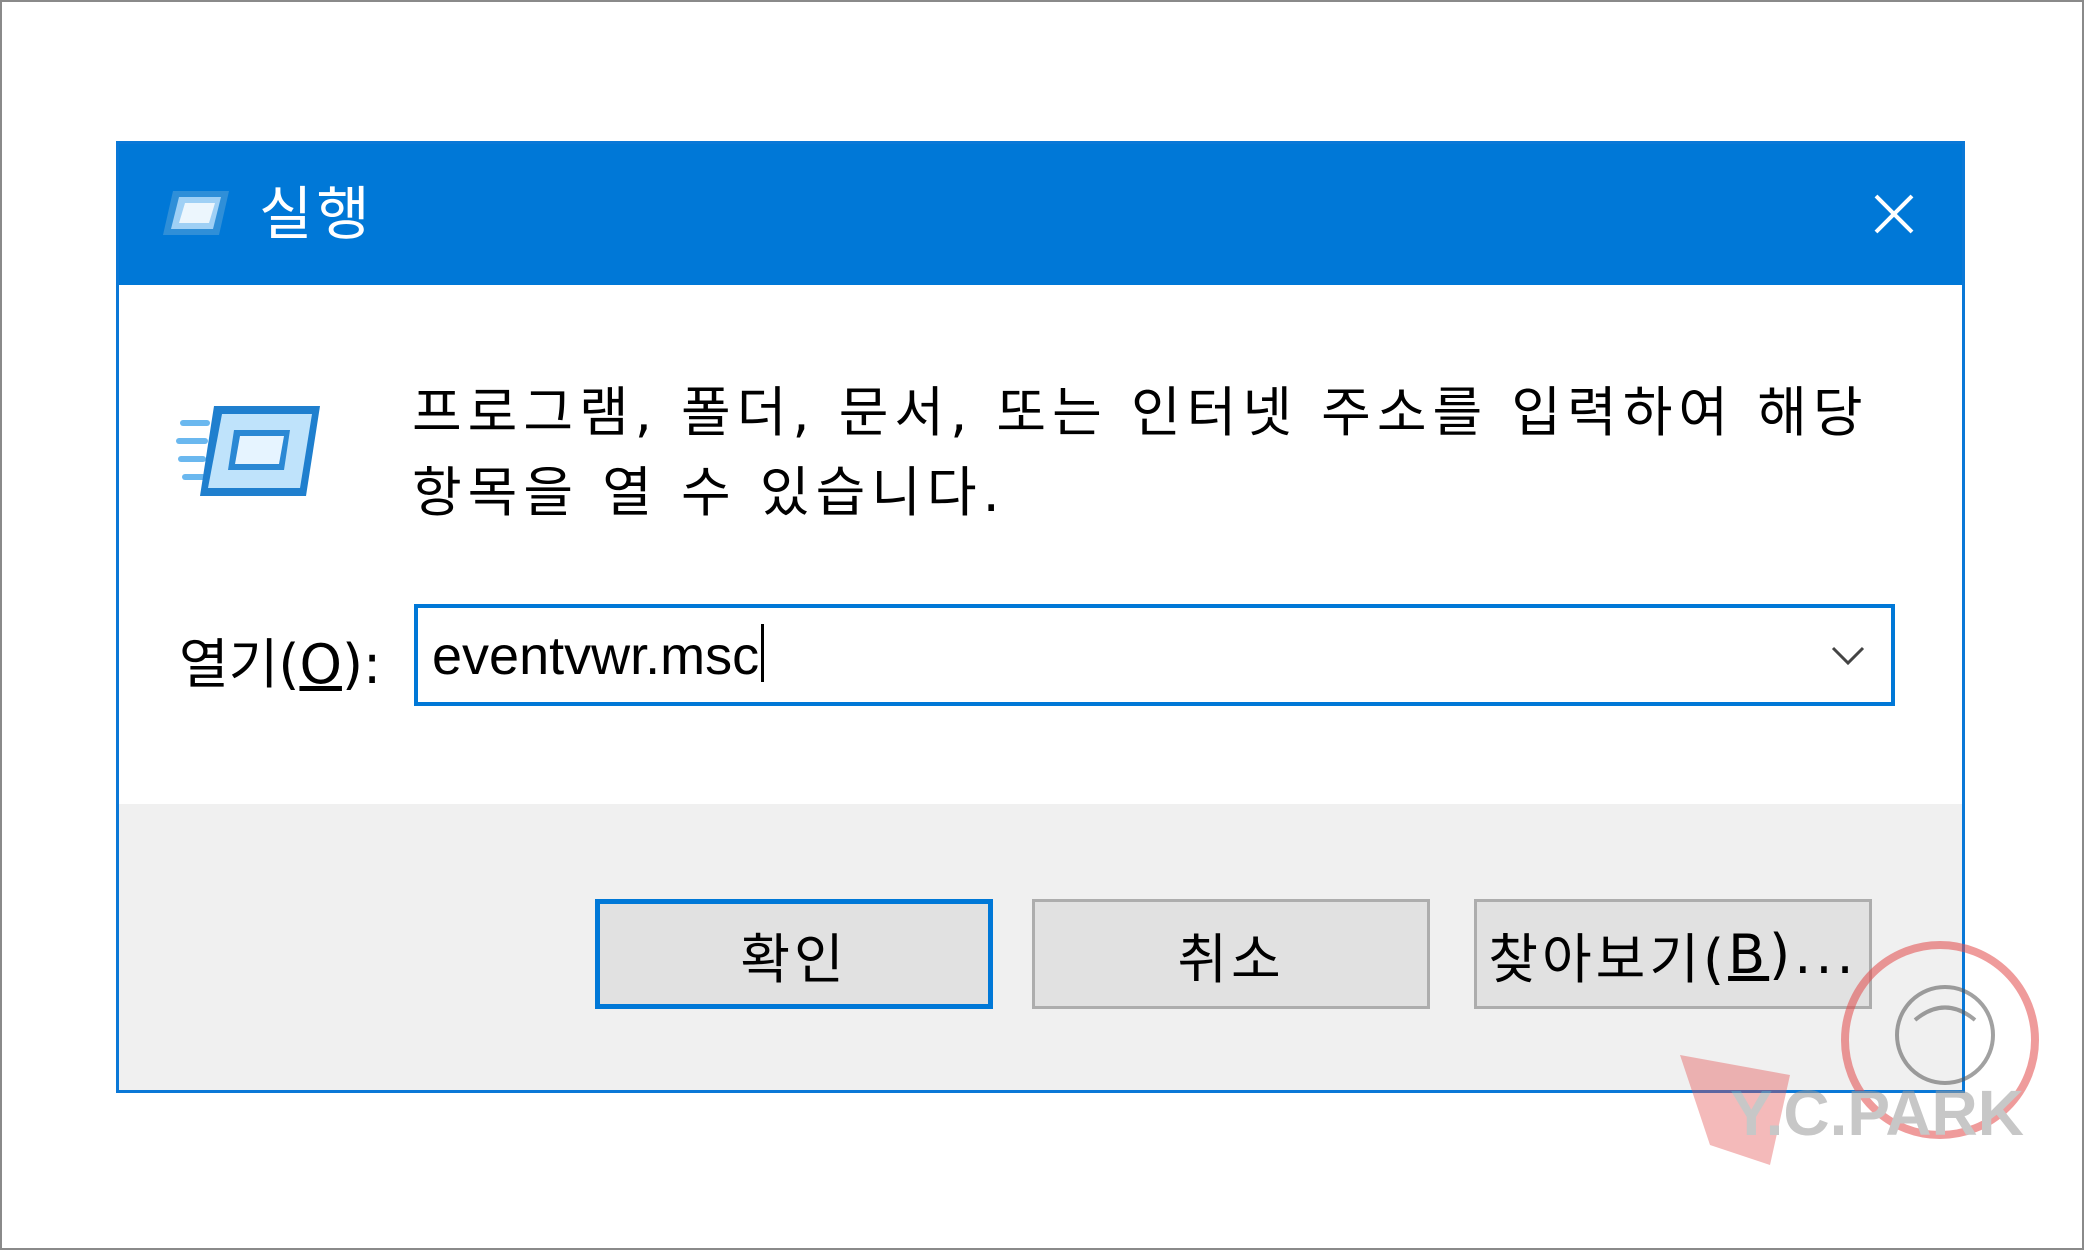 The height and width of the screenshot is (1250, 2084). What do you see at coordinates (763, 653) in the screenshot?
I see `text-caret` at bounding box center [763, 653].